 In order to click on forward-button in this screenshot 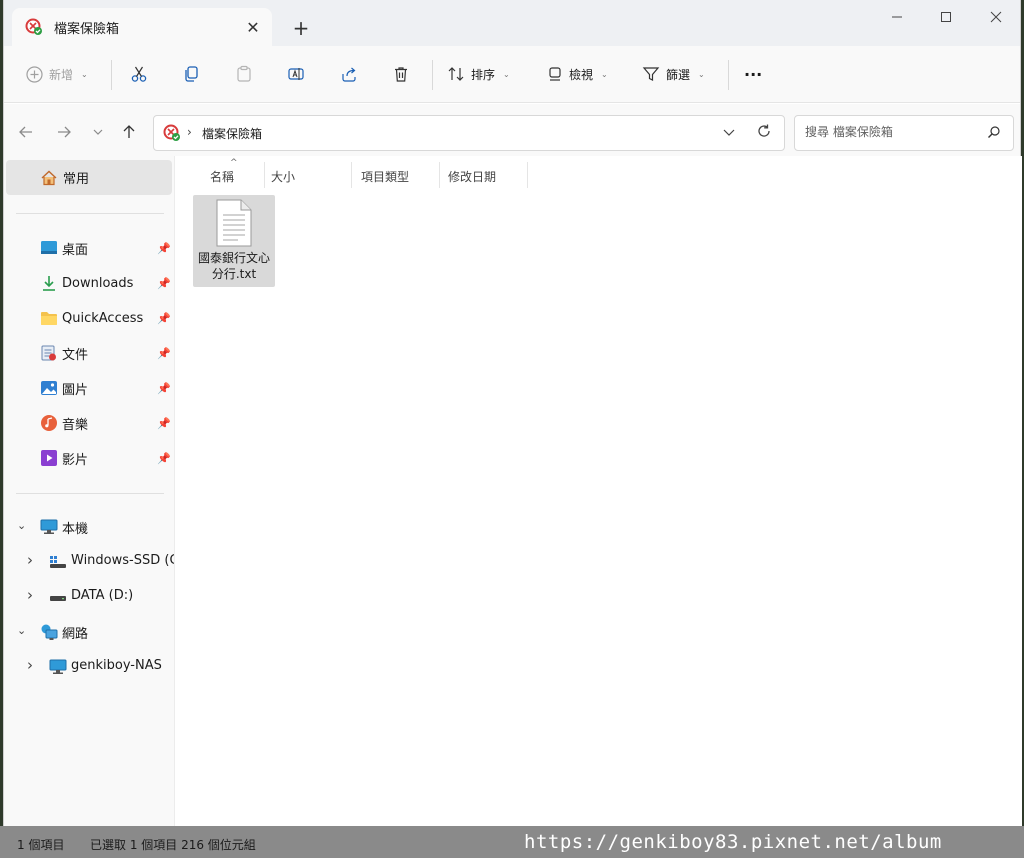, I will do `click(64, 132)`.